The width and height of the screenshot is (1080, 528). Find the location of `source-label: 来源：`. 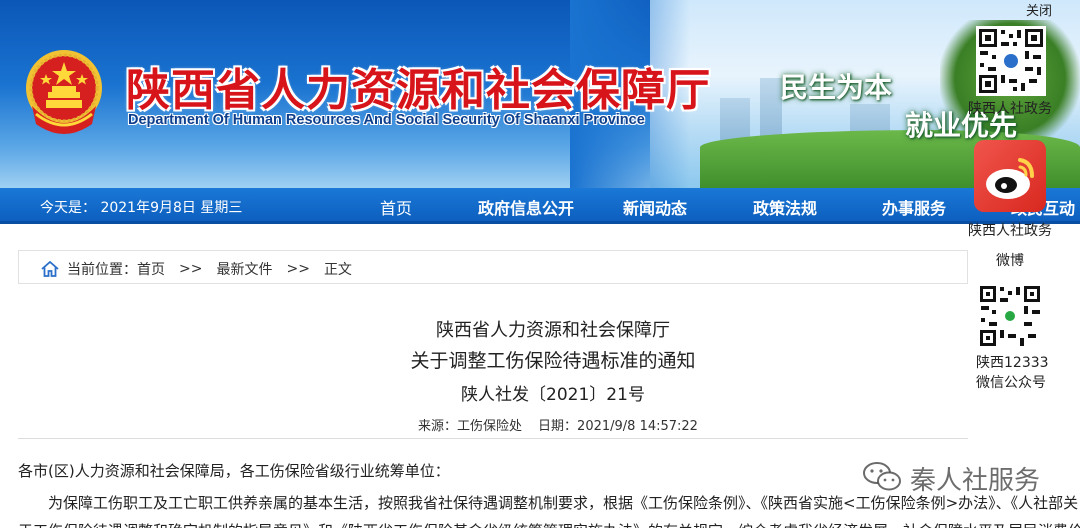

source-label: 来源： is located at coordinates (438, 426).